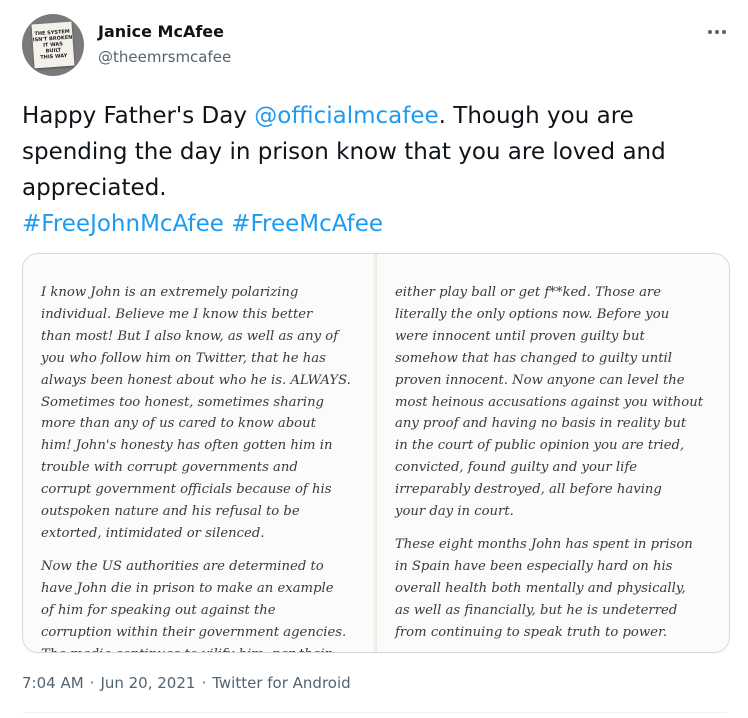  What do you see at coordinates (307, 224) in the screenshot?
I see `hashtag-link: #FreeMcAfee` at bounding box center [307, 224].